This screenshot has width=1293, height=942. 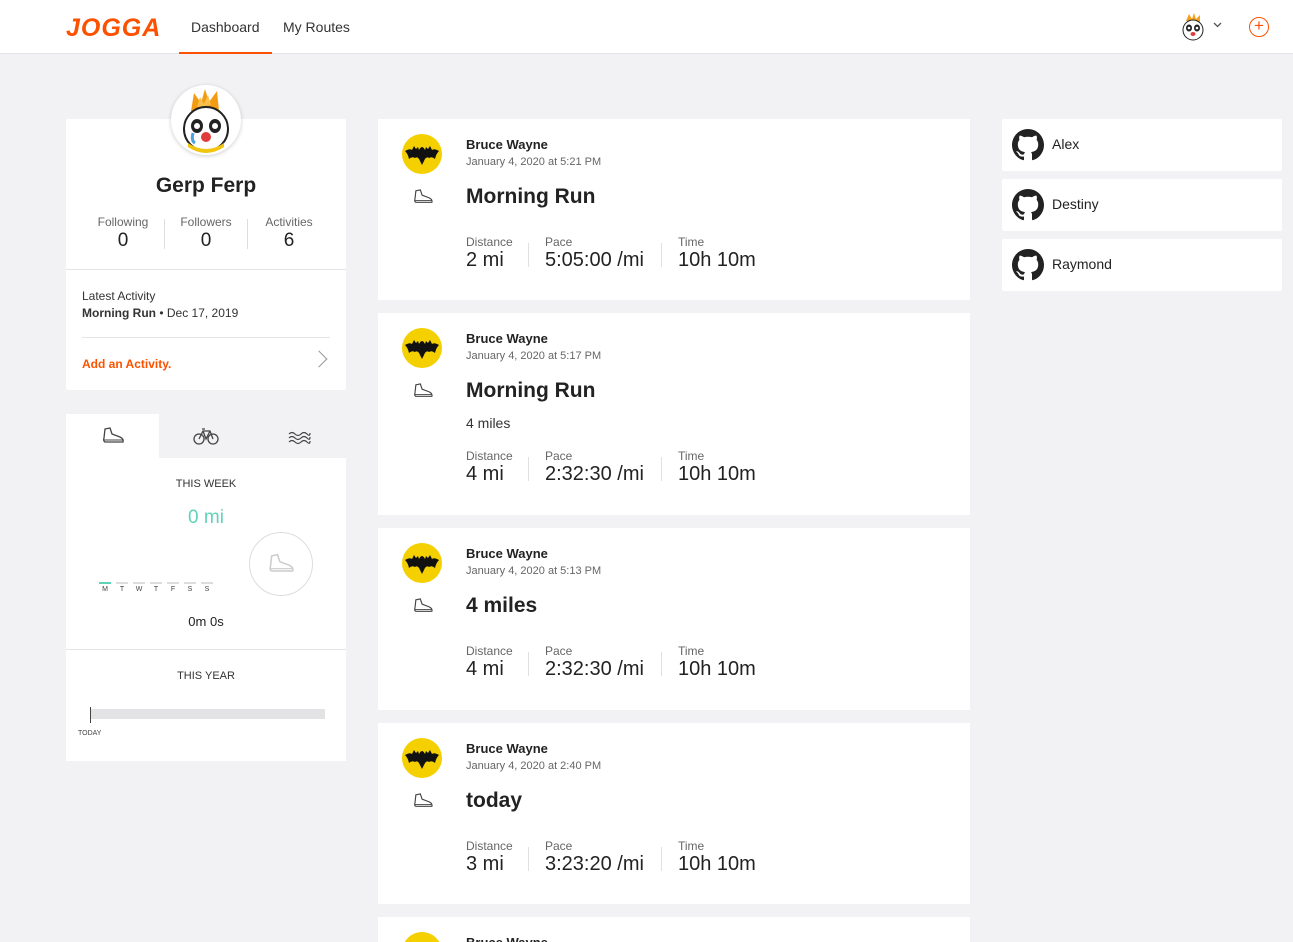 What do you see at coordinates (1142, 145) in the screenshot?
I see `friend-item: Alex` at bounding box center [1142, 145].